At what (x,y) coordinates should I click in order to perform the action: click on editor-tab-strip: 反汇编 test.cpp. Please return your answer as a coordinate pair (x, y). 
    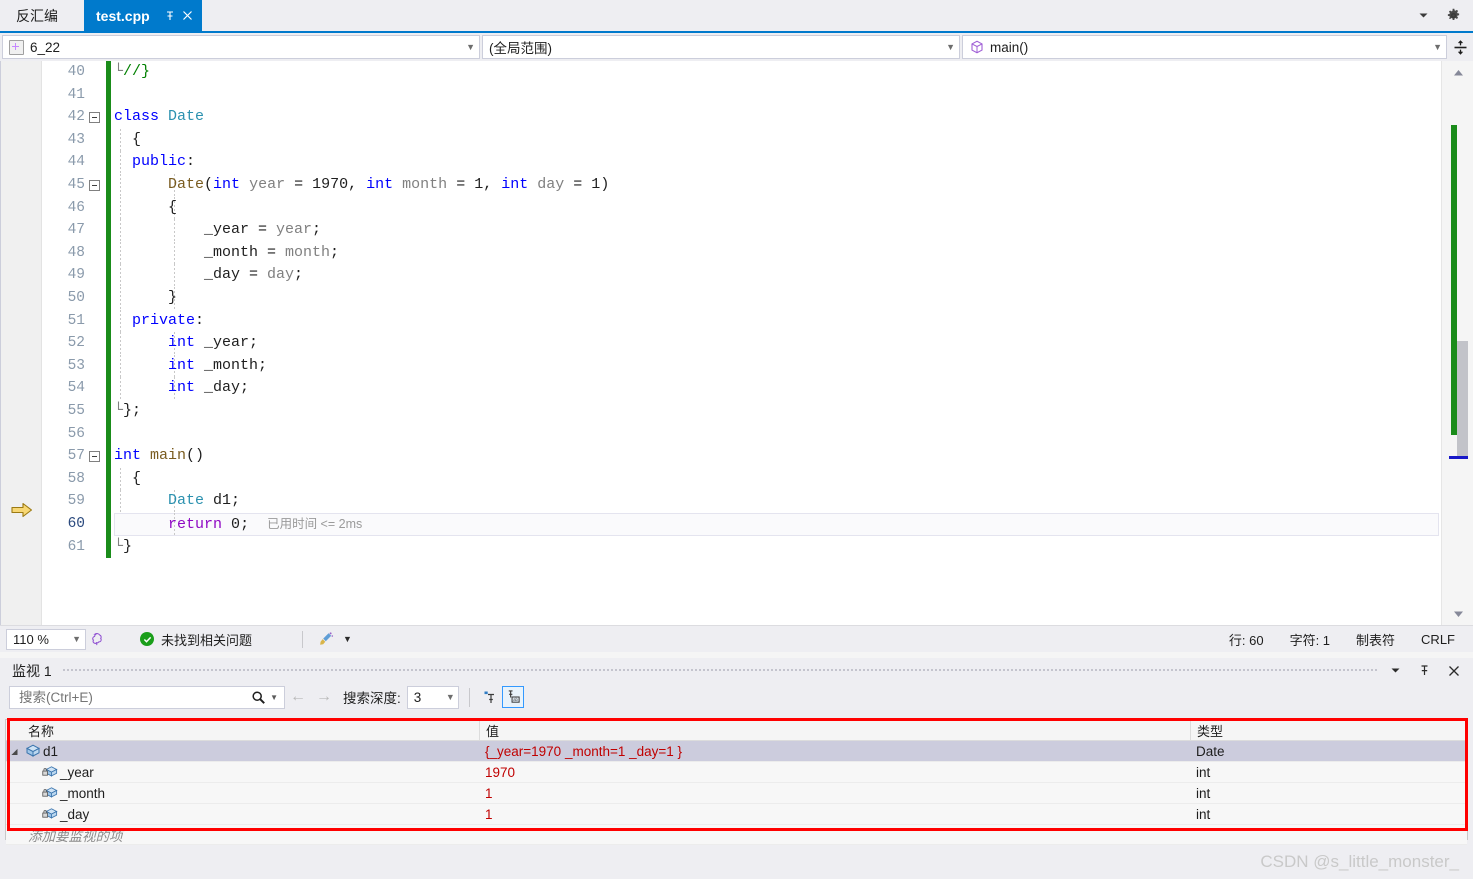
    Looking at the image, I should click on (736, 15).